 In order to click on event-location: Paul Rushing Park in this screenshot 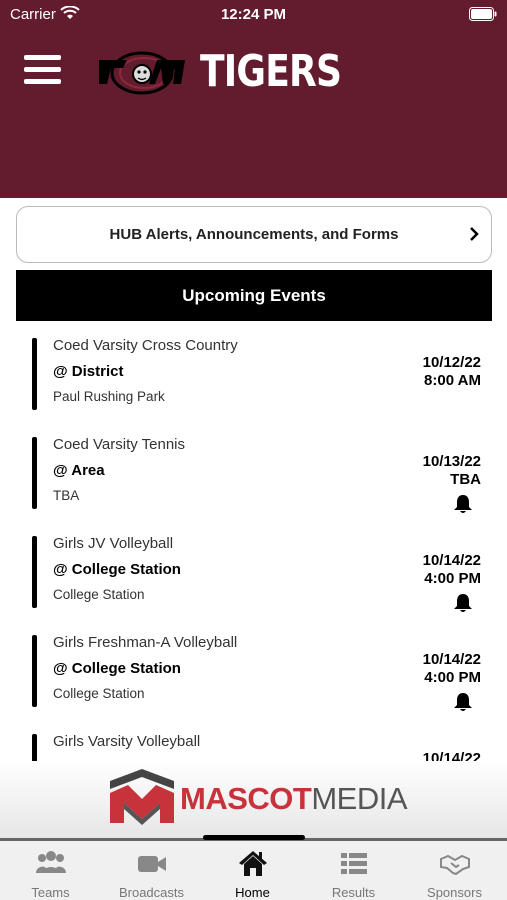, I will do `click(109, 396)`.